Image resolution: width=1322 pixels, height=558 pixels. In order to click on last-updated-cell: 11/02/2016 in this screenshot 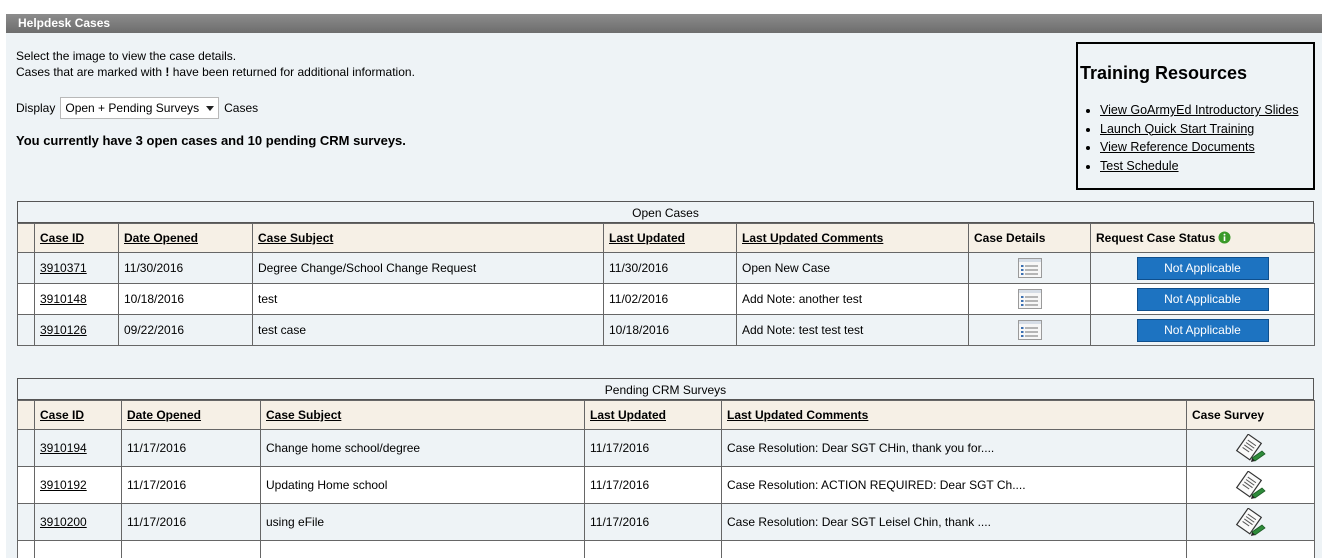, I will do `click(670, 299)`.